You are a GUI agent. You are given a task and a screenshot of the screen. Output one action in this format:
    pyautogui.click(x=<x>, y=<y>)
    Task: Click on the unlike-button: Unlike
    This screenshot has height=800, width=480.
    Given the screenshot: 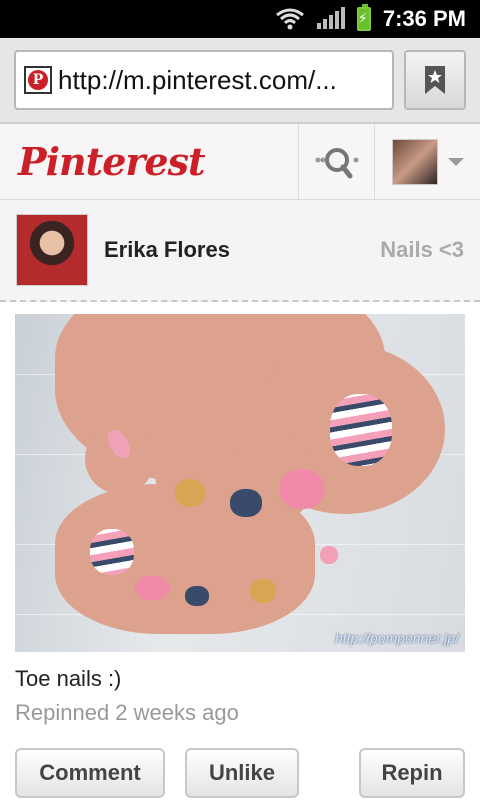 What is the action you would take?
    pyautogui.click(x=242, y=773)
    